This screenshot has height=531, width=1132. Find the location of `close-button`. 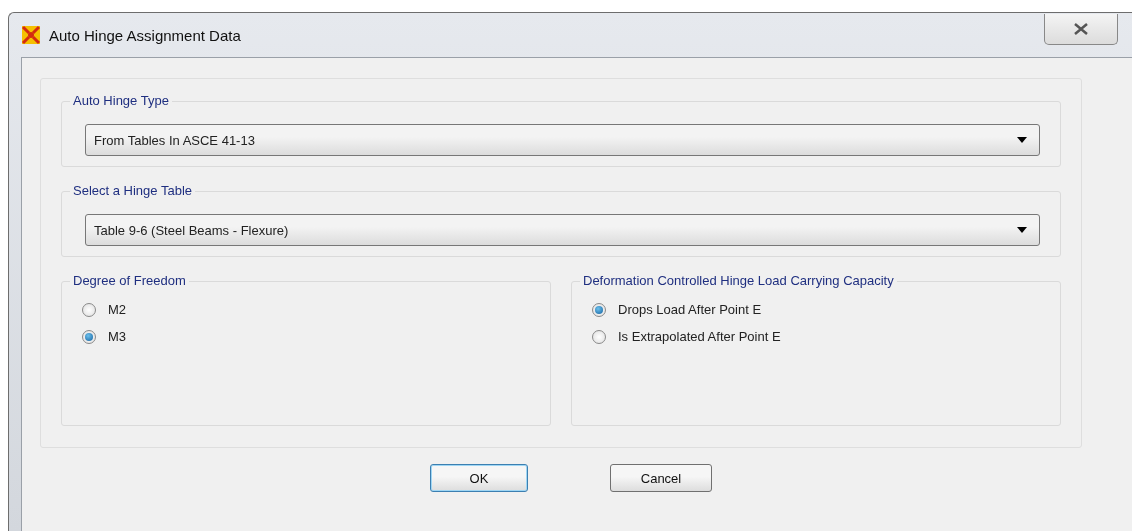

close-button is located at coordinates (1081, 29).